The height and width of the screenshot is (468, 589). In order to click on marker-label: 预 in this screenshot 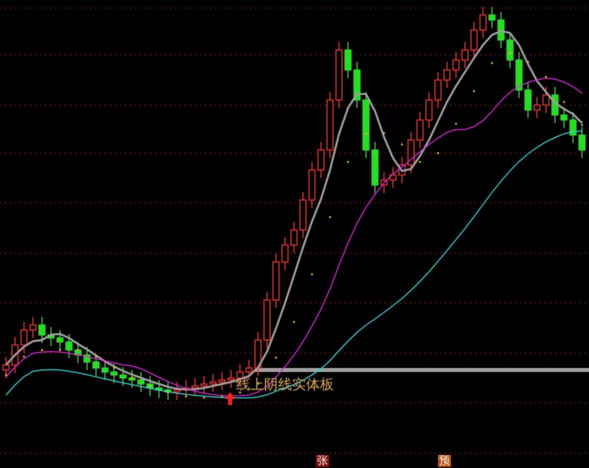, I will do `click(444, 461)`.